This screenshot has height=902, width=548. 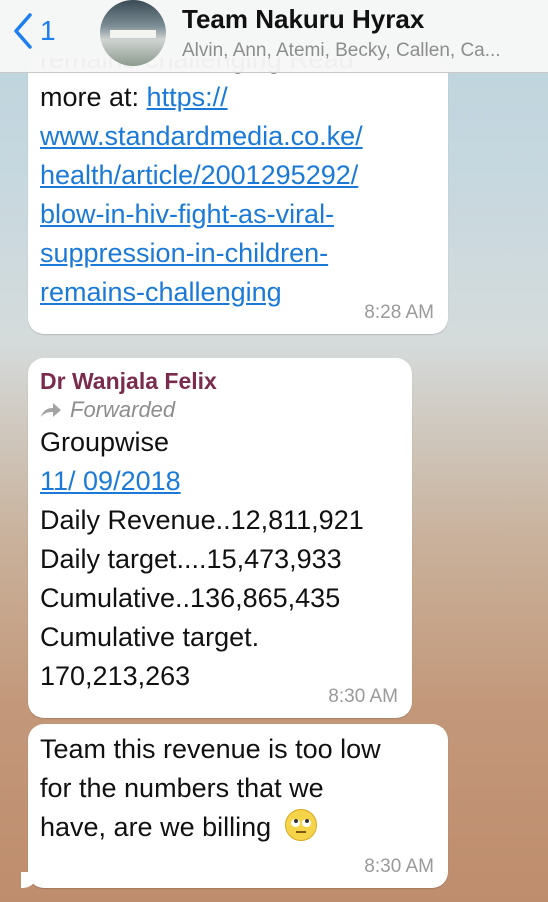 What do you see at coordinates (199, 175) in the screenshot?
I see `message-link: health/article/2001295292/` at bounding box center [199, 175].